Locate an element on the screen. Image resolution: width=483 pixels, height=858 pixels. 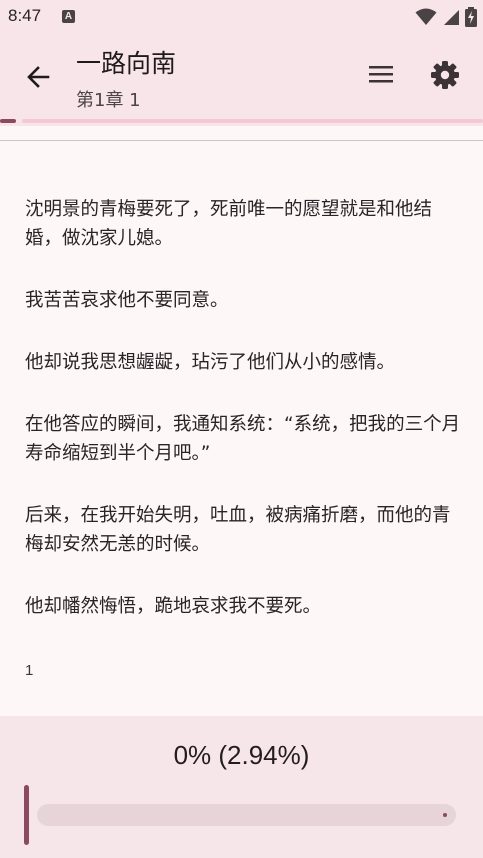
book-title: 一路向南 is located at coordinates (126, 63).